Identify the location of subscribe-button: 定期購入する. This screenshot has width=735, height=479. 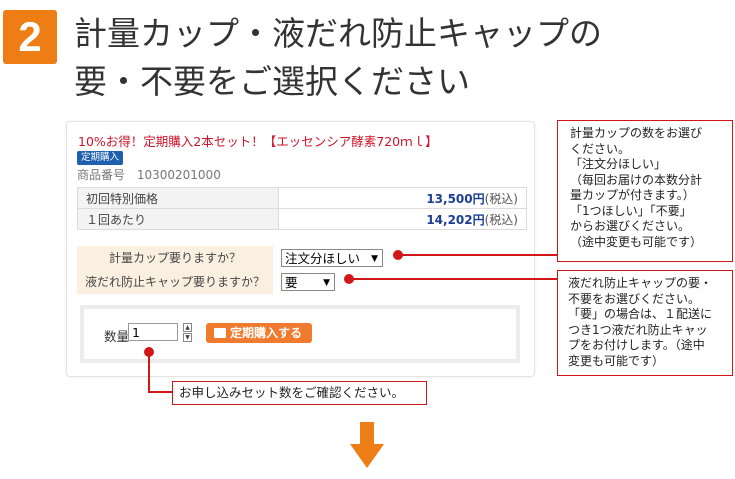
(259, 333).